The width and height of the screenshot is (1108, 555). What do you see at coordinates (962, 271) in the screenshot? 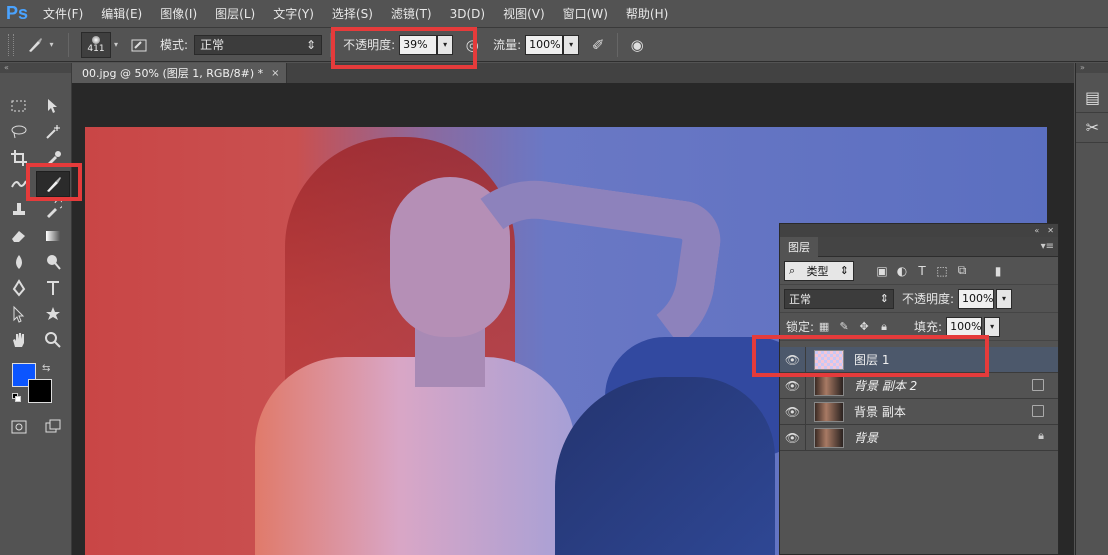
I see `smart-object-filter-icon: ⧉` at bounding box center [962, 271].